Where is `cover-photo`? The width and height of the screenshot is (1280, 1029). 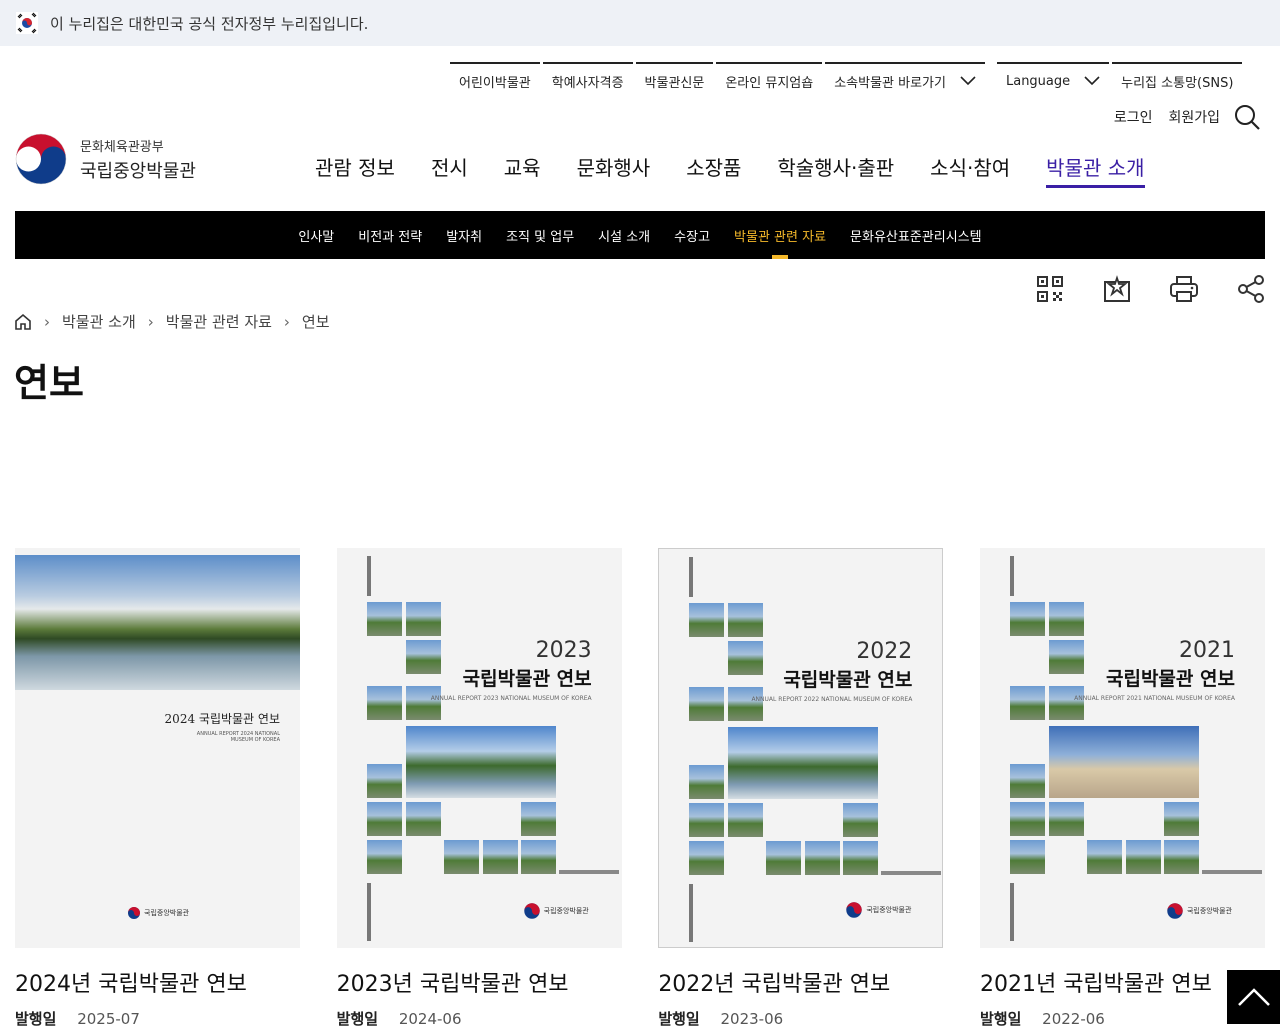
cover-photo is located at coordinates (157, 622).